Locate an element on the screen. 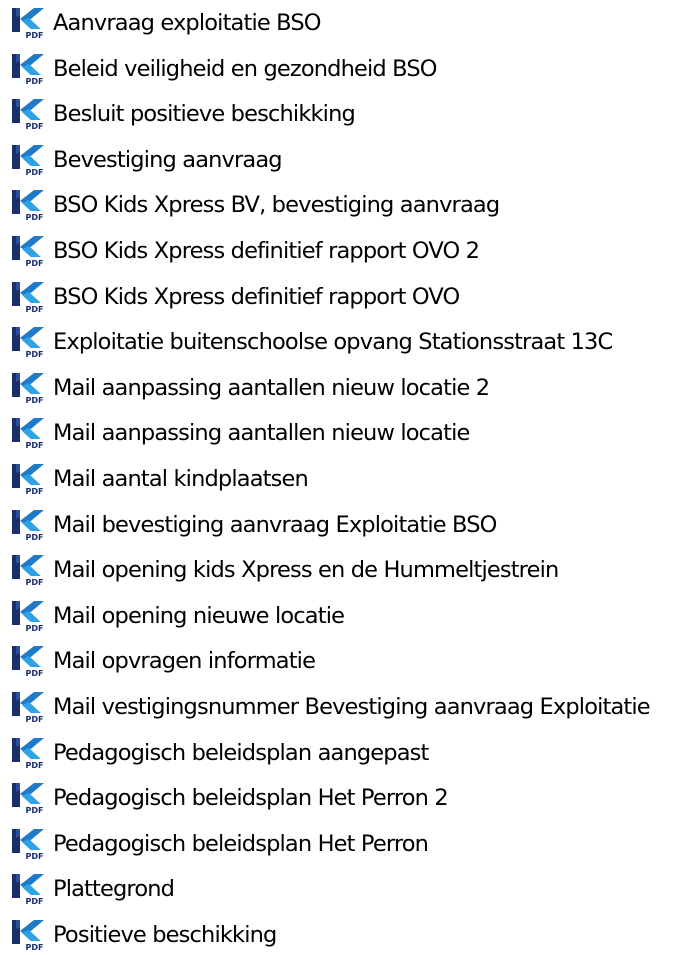  file-item: Aanvraag exploitatie BSO is located at coordinates (165, 23).